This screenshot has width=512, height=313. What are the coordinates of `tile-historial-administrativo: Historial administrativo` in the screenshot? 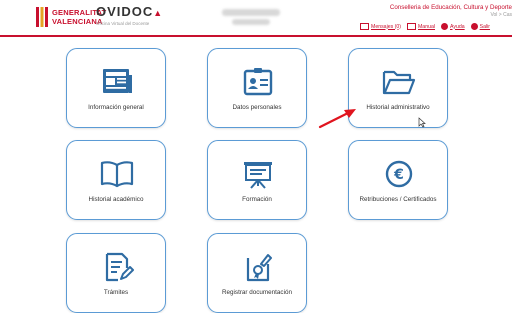 It's located at (398, 88).